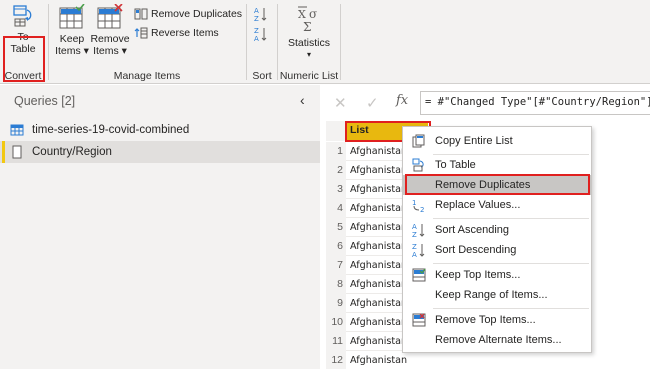 This screenshot has width=650, height=369. What do you see at coordinates (160, 152) in the screenshot?
I see `query-item-country-region: Country/Region` at bounding box center [160, 152].